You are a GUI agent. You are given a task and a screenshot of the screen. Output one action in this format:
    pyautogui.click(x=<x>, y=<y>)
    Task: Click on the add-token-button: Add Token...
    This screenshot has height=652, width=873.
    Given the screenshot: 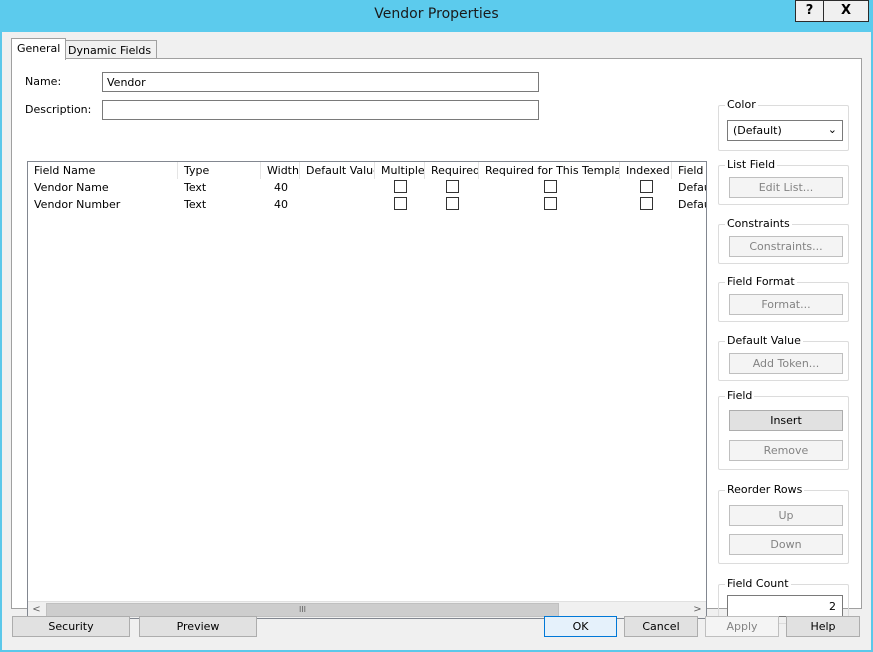 What is the action you would take?
    pyautogui.click(x=786, y=363)
    